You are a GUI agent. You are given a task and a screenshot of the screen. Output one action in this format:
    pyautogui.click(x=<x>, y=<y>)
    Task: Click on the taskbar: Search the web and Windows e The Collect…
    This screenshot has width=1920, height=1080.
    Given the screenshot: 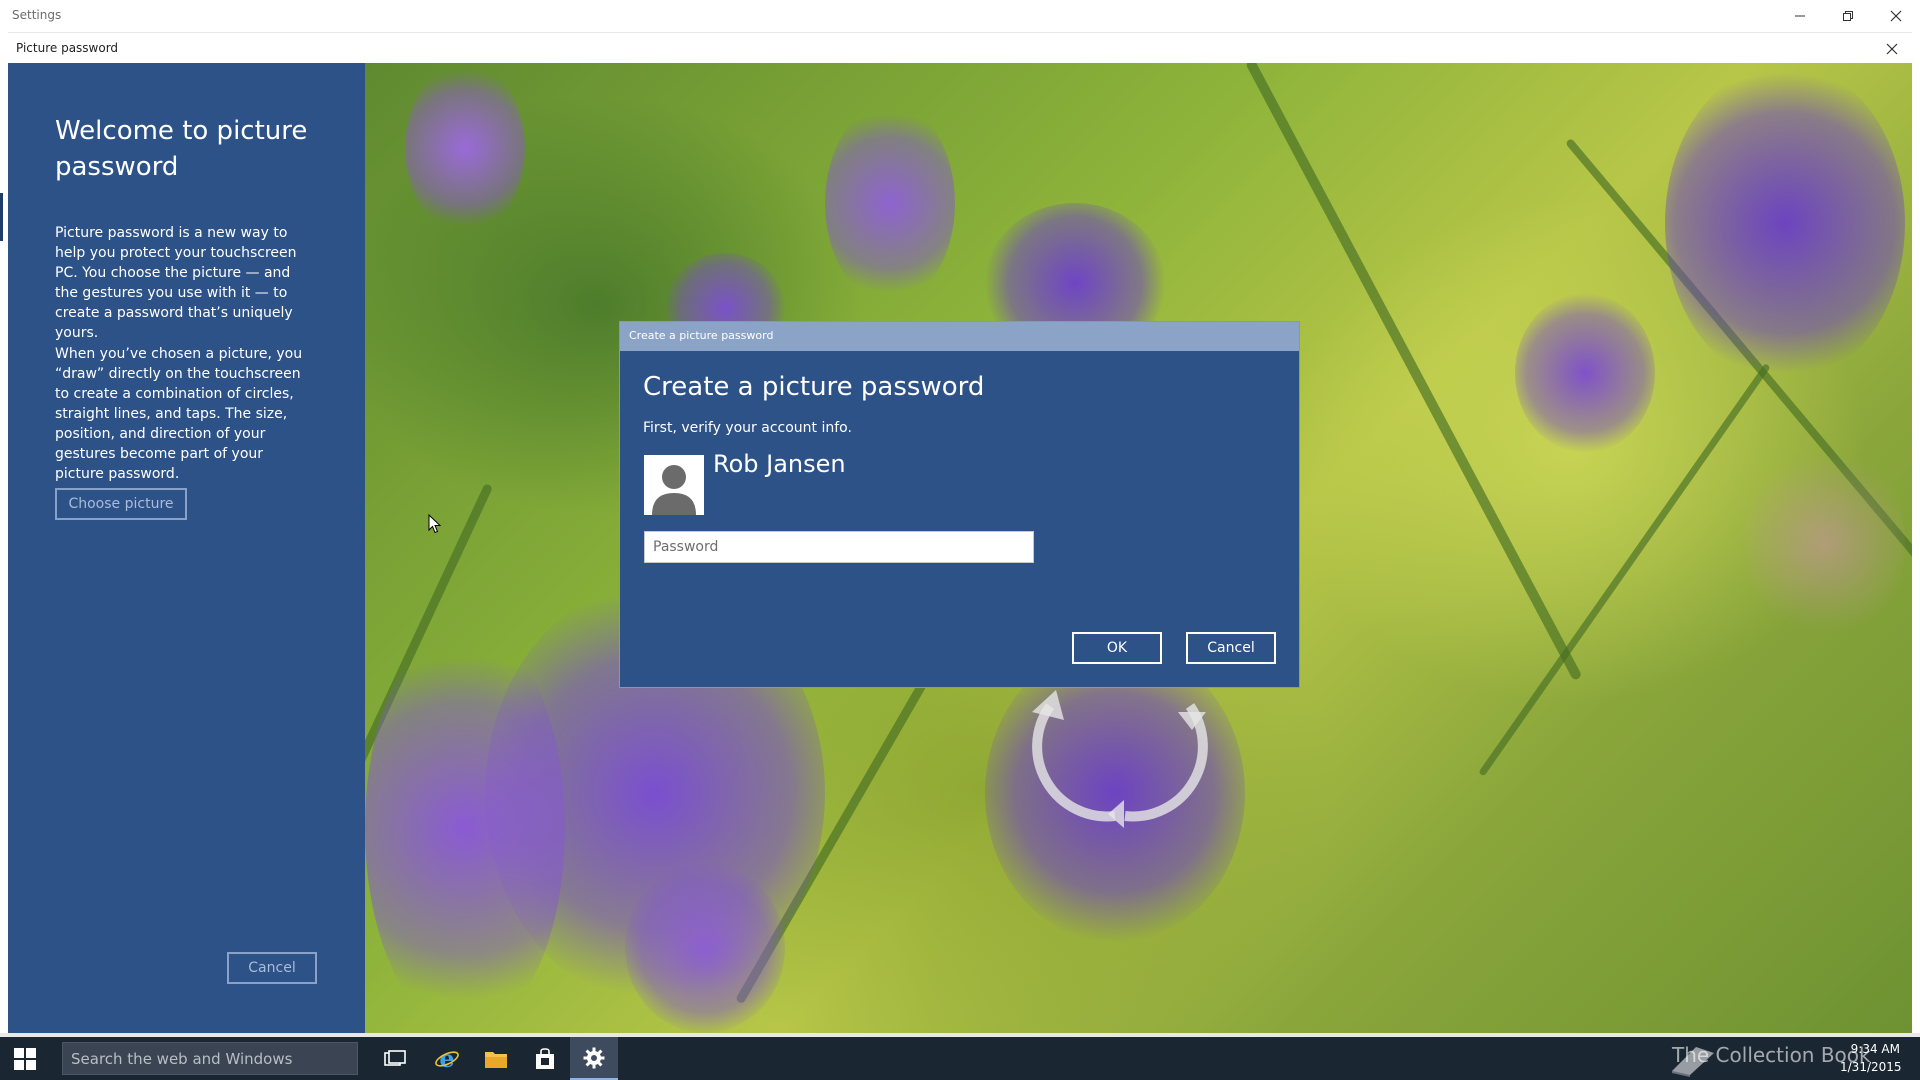 What is the action you would take?
    pyautogui.click(x=960, y=1058)
    